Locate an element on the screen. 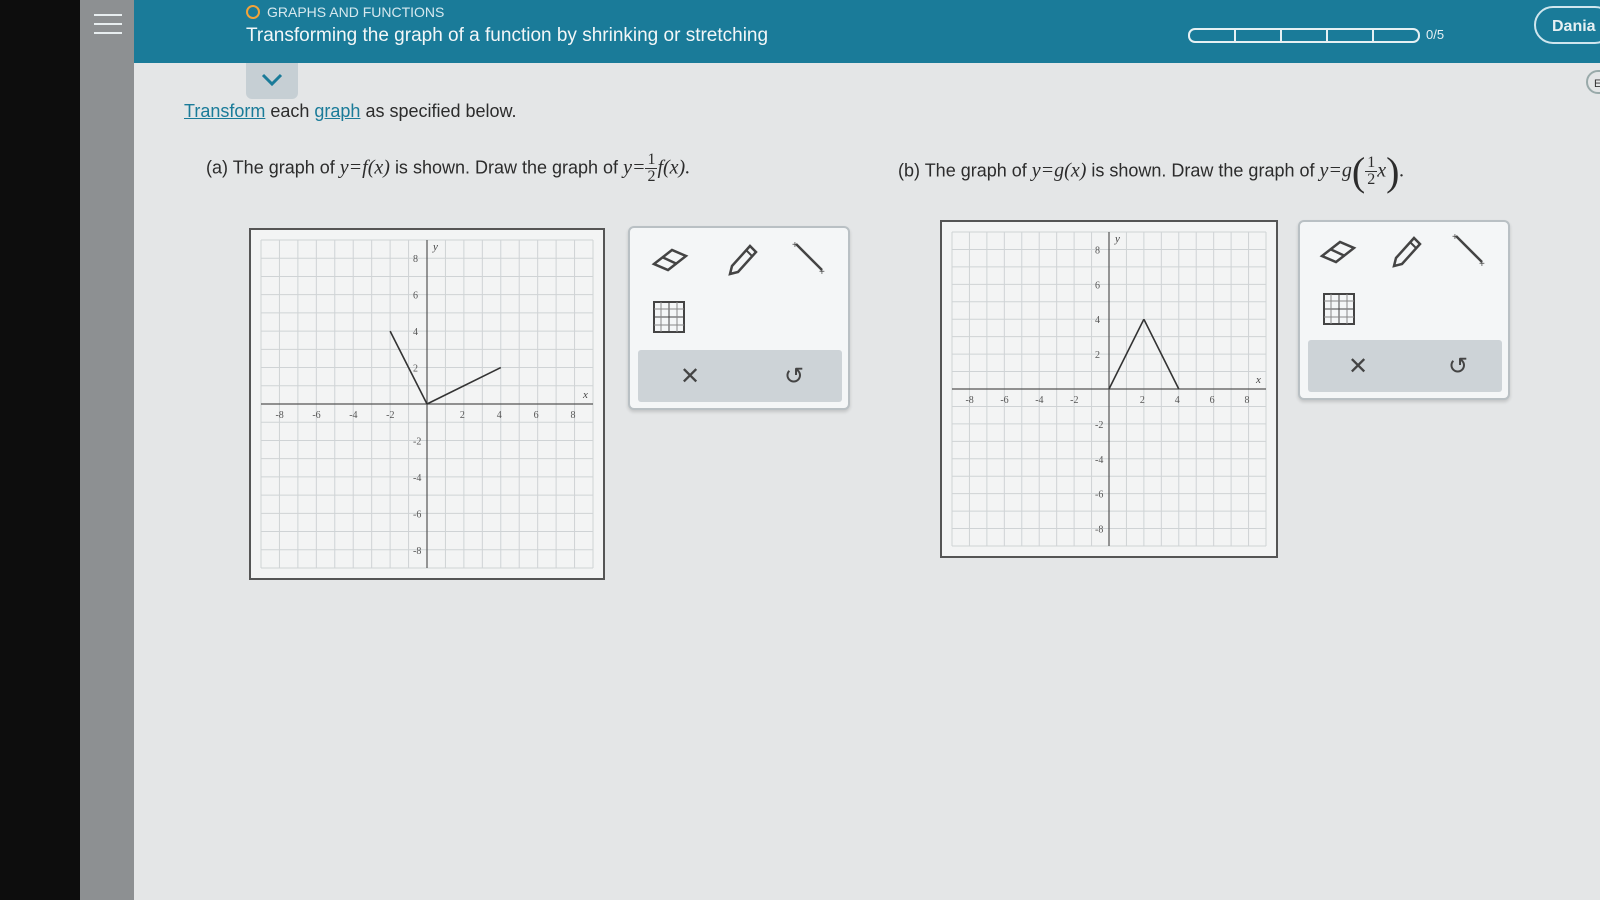 Image resolution: width=1600 pixels, height=900 pixels. equation: y=g is located at coordinates (1335, 170).